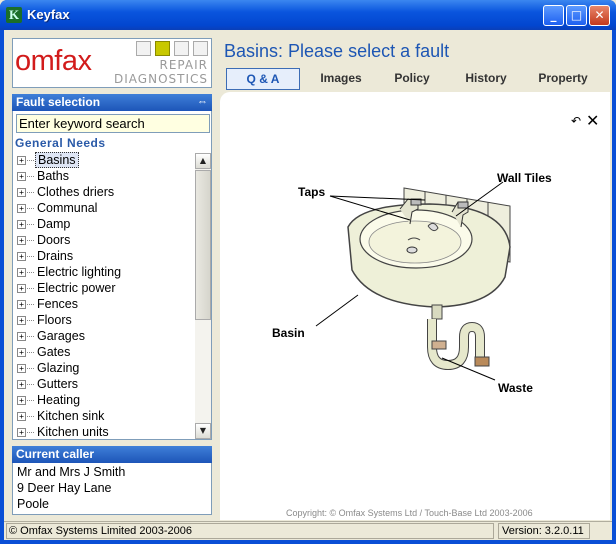  I want to click on tree-item: + Glazing, so click(104, 368).